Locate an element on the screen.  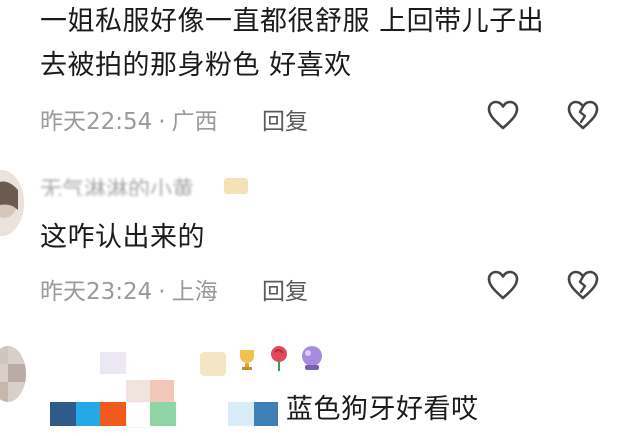
comment-meta: 昨天22:54 · 广西 is located at coordinates (129, 119).